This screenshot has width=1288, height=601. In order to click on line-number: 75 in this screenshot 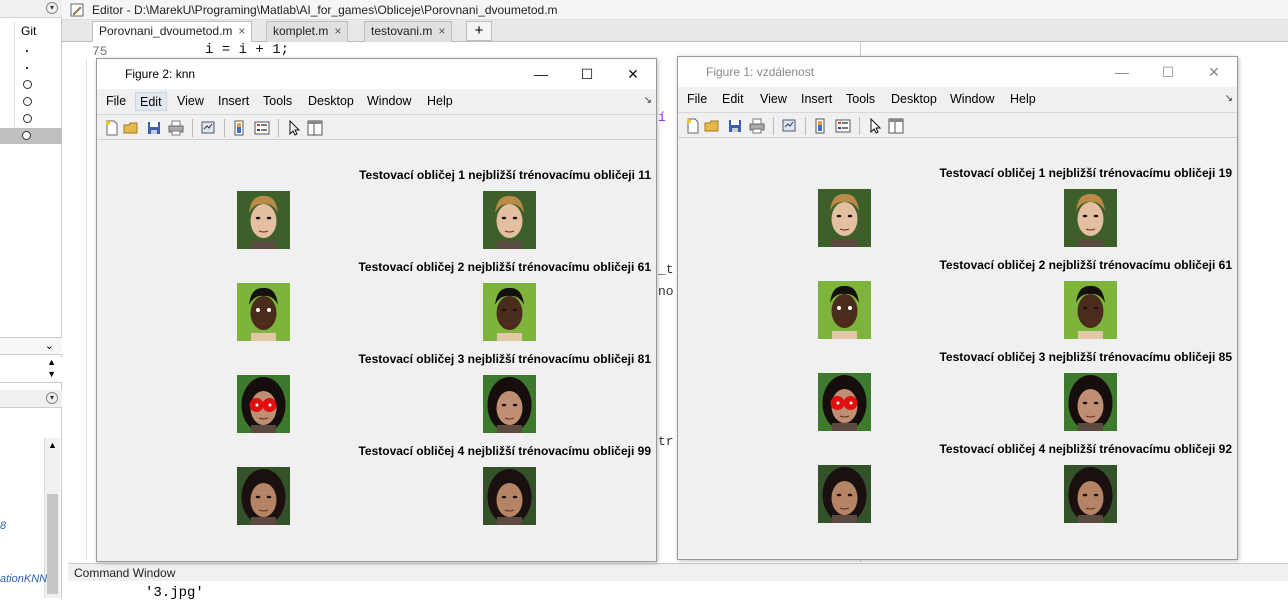, I will do `click(100, 51)`.